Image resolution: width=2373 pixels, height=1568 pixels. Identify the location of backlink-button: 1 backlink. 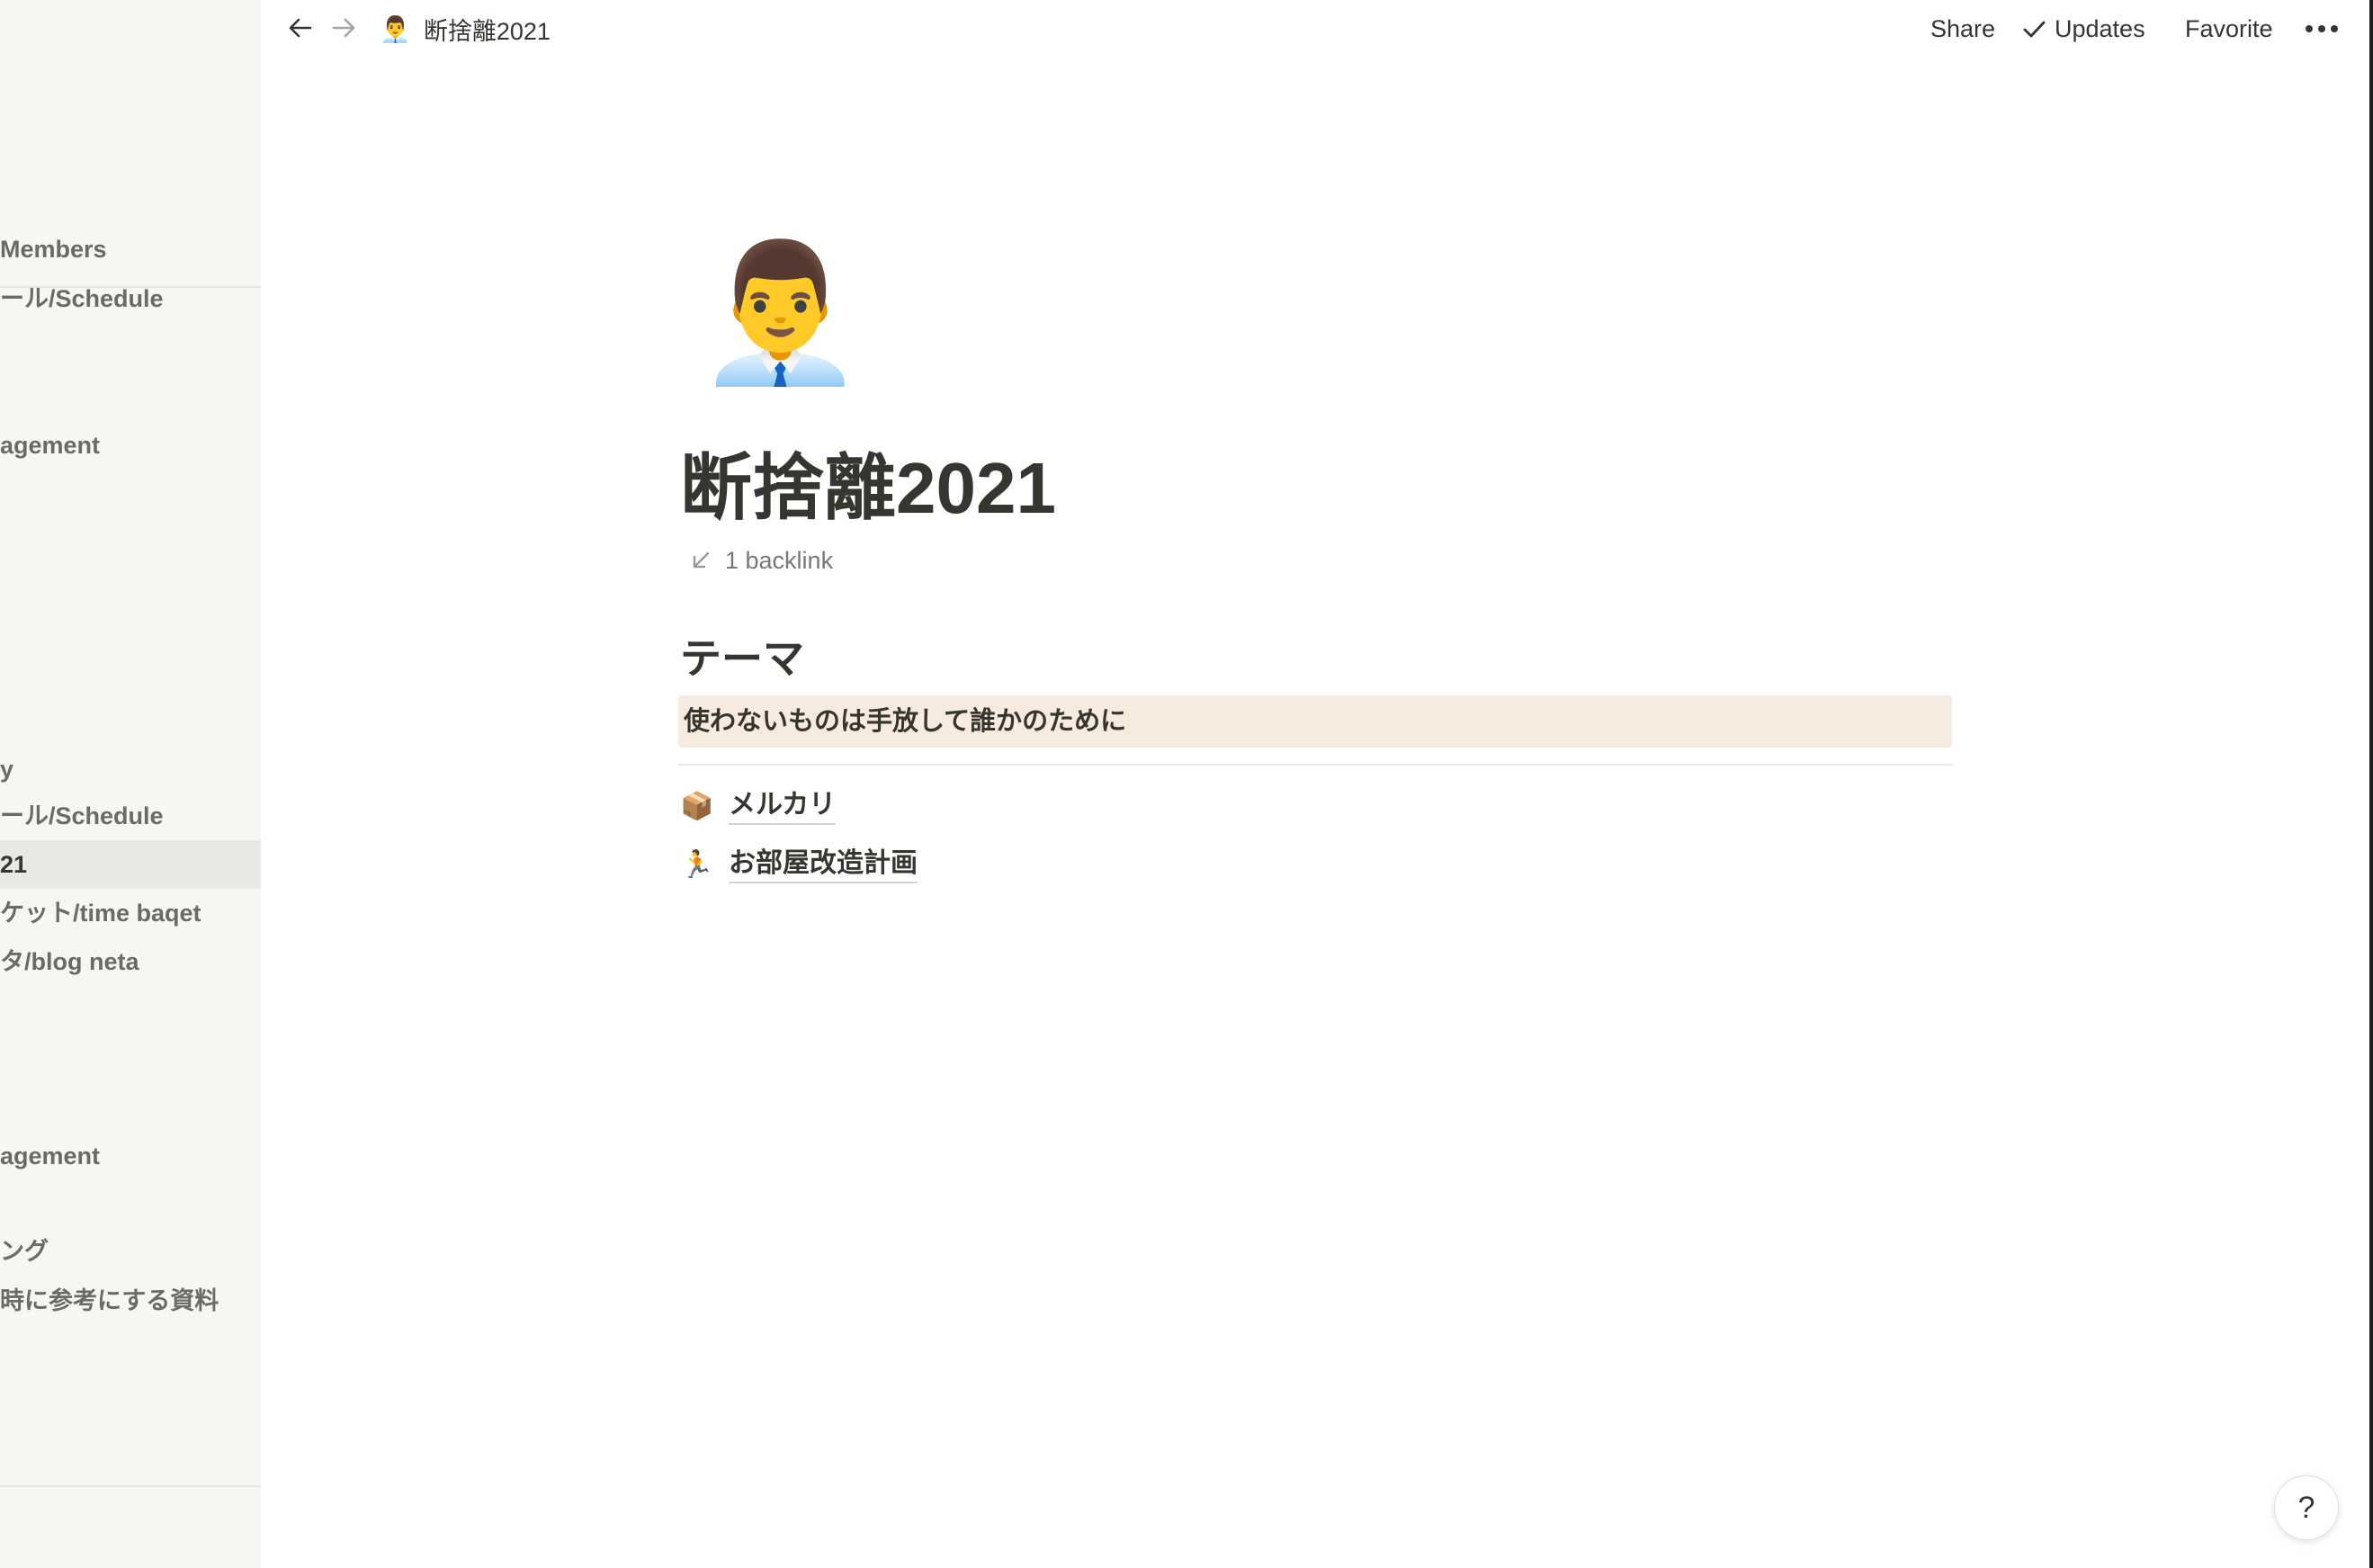
(761, 560).